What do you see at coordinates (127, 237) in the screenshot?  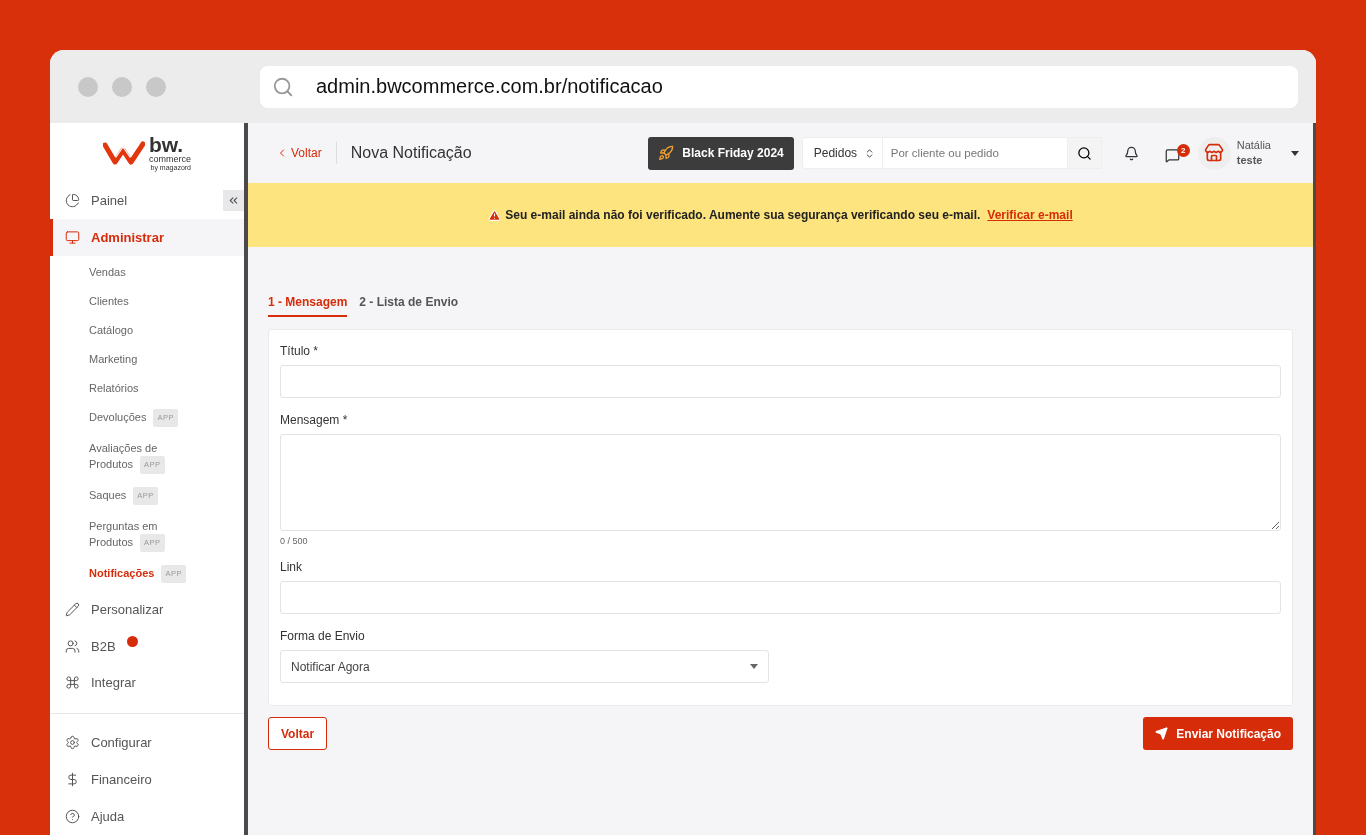 I see `sidebar-label: Administrar` at bounding box center [127, 237].